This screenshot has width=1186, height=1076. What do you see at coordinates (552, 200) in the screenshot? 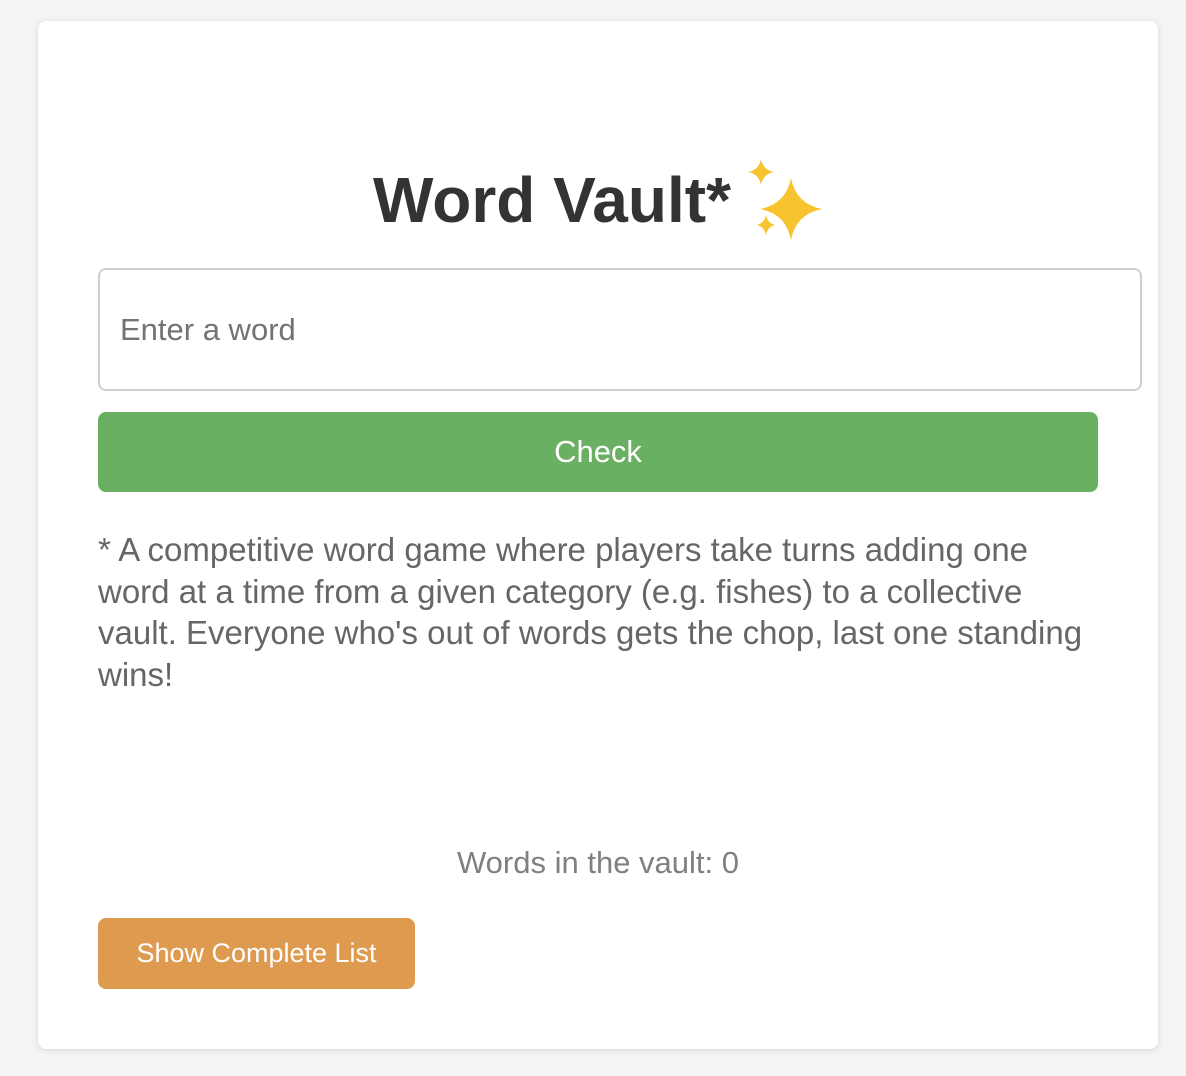
I see `page-title: Word Vault*` at bounding box center [552, 200].